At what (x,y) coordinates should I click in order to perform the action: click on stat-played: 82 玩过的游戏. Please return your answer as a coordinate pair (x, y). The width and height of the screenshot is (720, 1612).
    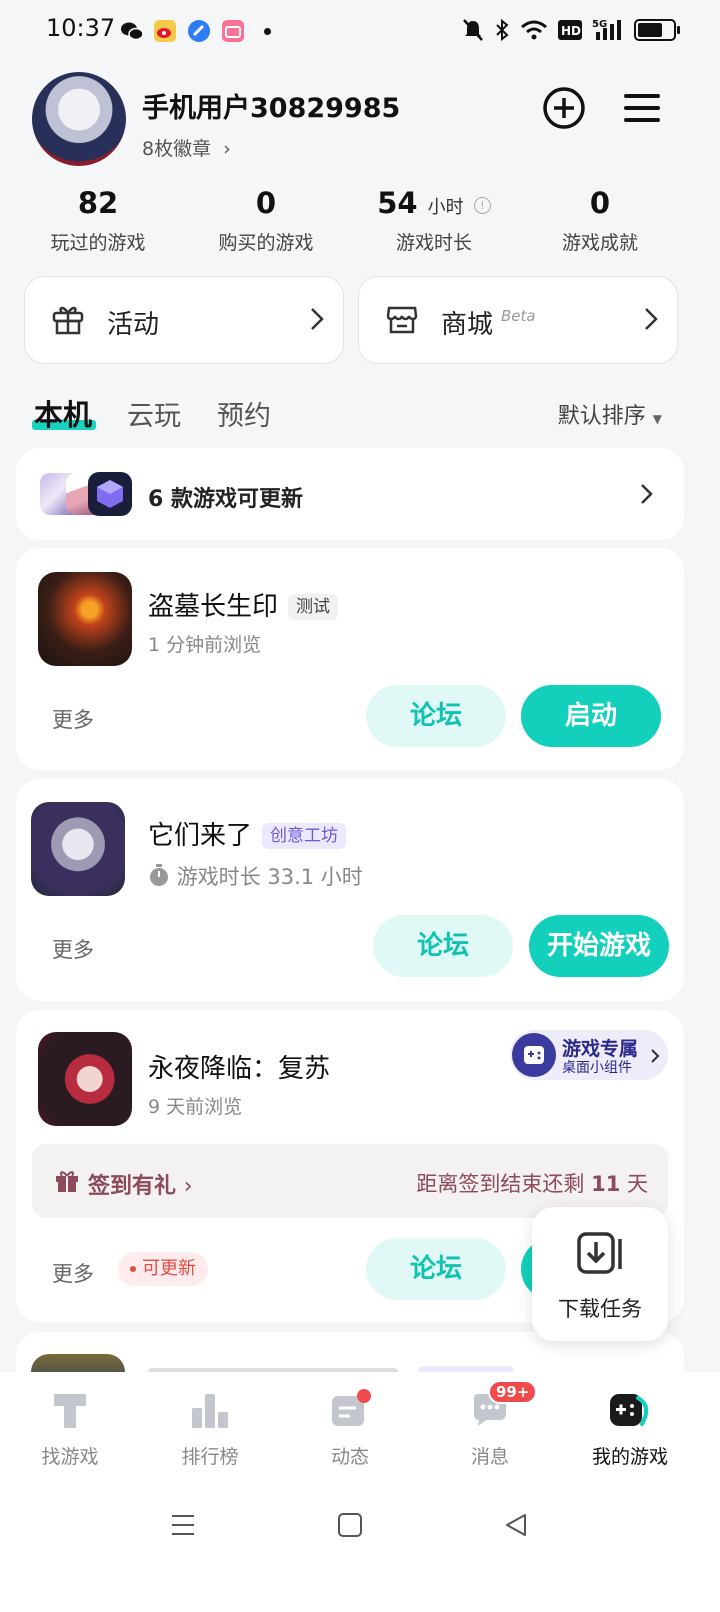
    Looking at the image, I should click on (98, 220).